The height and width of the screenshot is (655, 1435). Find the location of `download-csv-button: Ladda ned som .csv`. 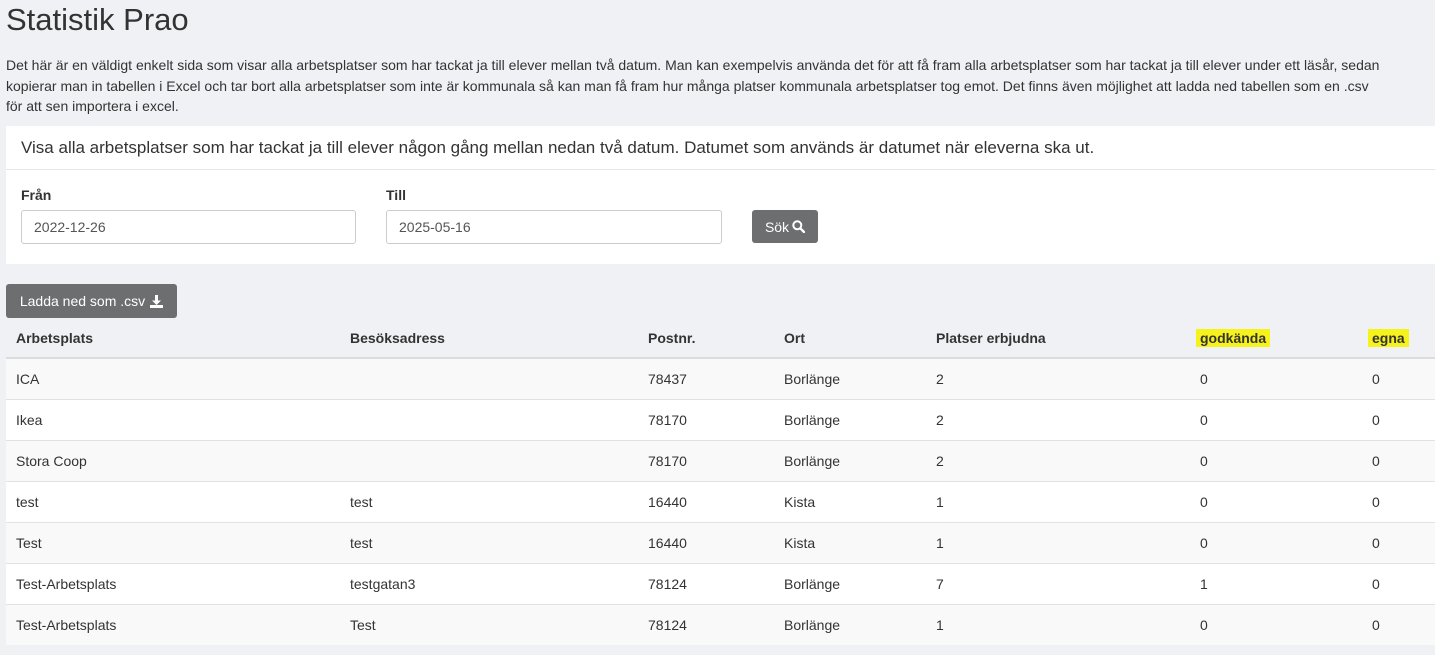

download-csv-button: Ladda ned som .csv is located at coordinates (91, 301).